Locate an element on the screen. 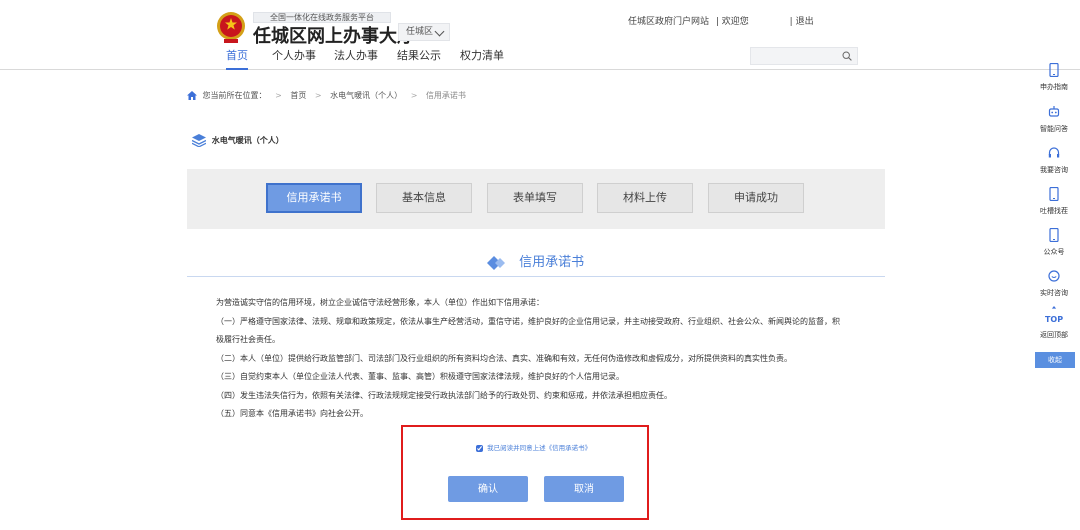 Image resolution: width=1080 pixels, height=530 pixels. sidebar-item-official-account: 公众号 is located at coordinates (1054, 242).